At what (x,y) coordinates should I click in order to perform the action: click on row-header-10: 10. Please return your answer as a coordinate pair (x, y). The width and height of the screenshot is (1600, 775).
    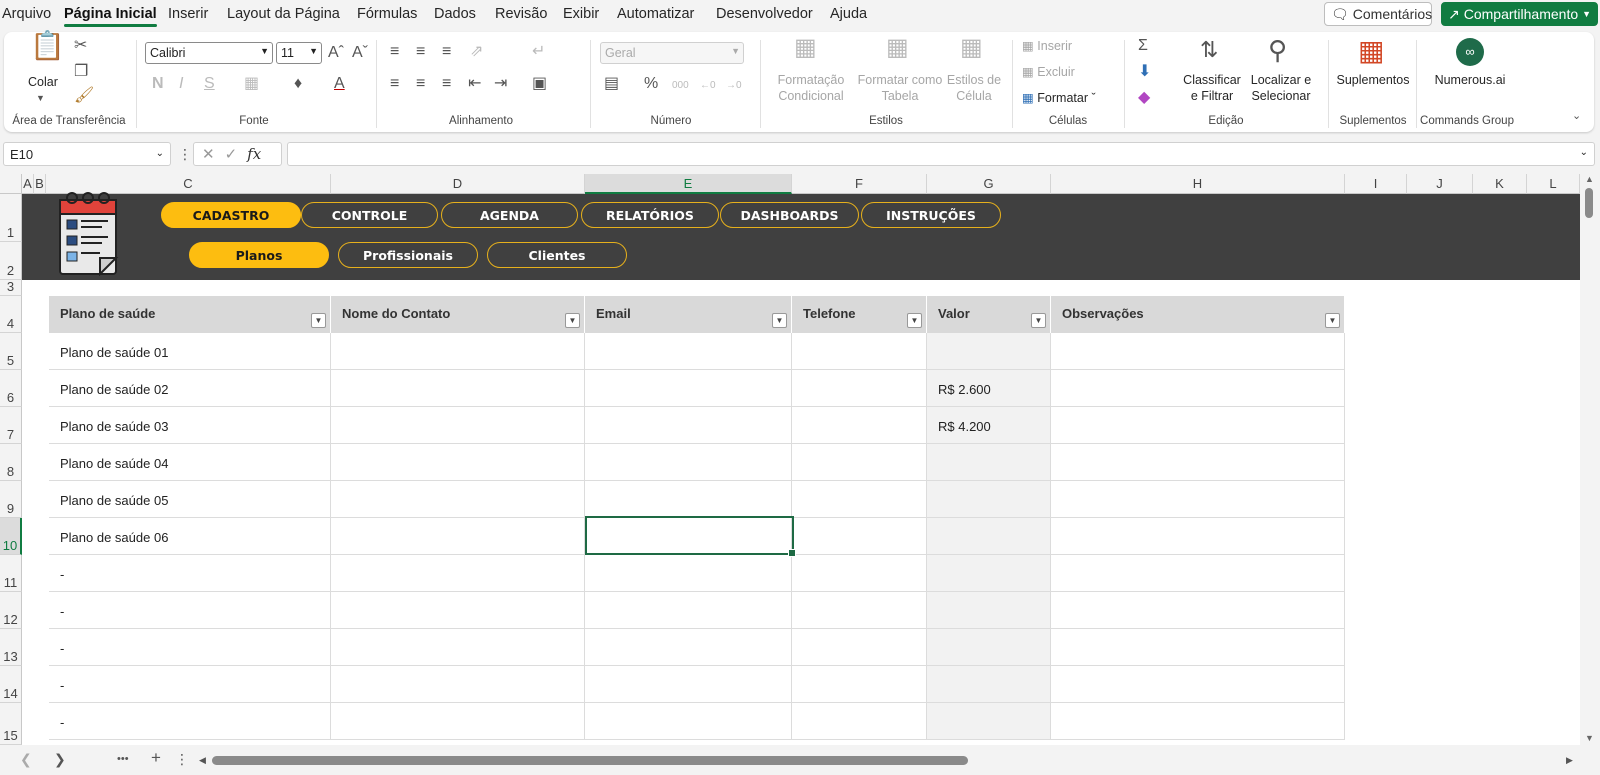
    Looking at the image, I should click on (11, 536).